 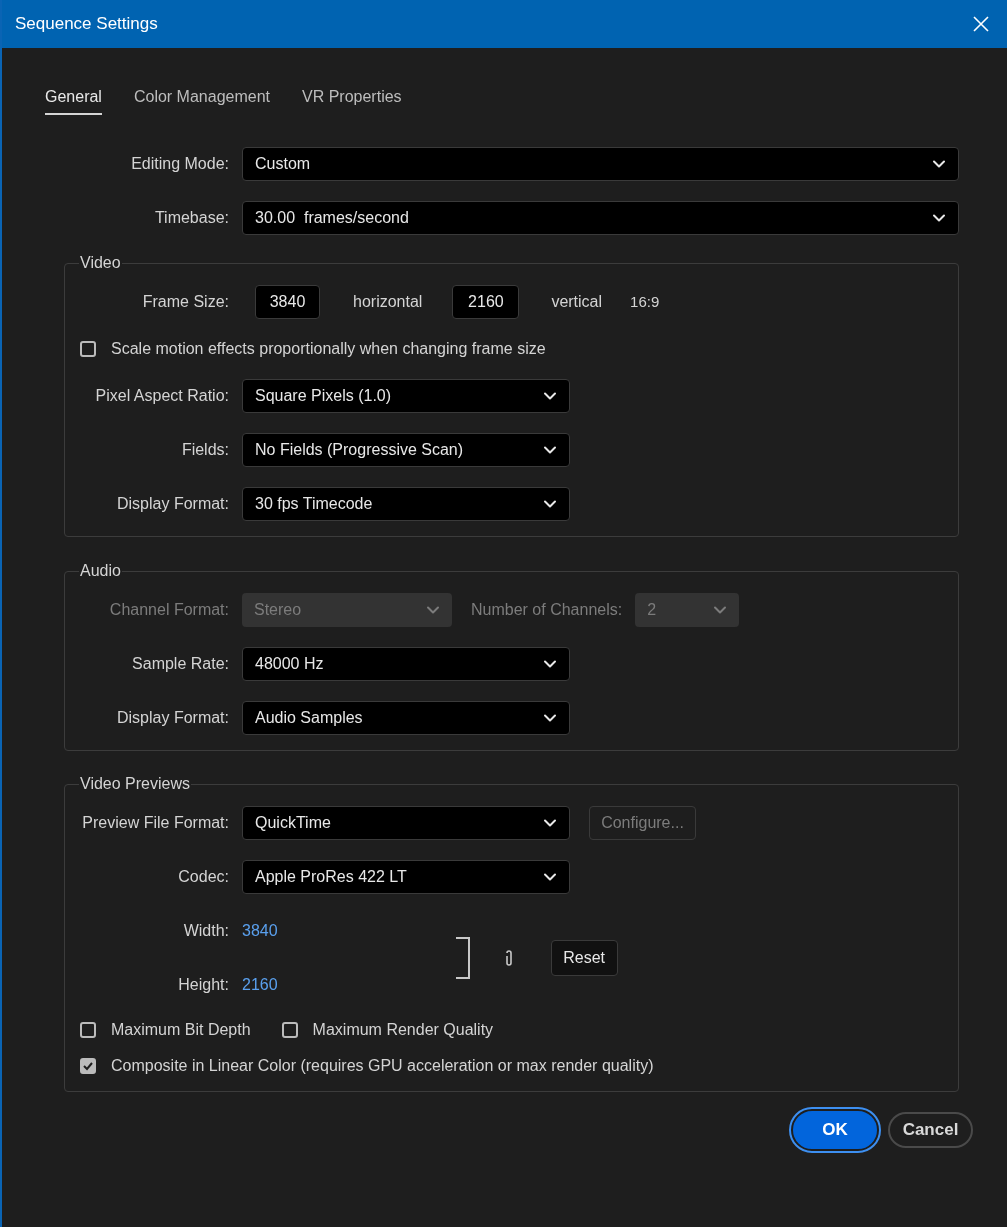 I want to click on dropdown: QuickTime, so click(x=406, y=823).